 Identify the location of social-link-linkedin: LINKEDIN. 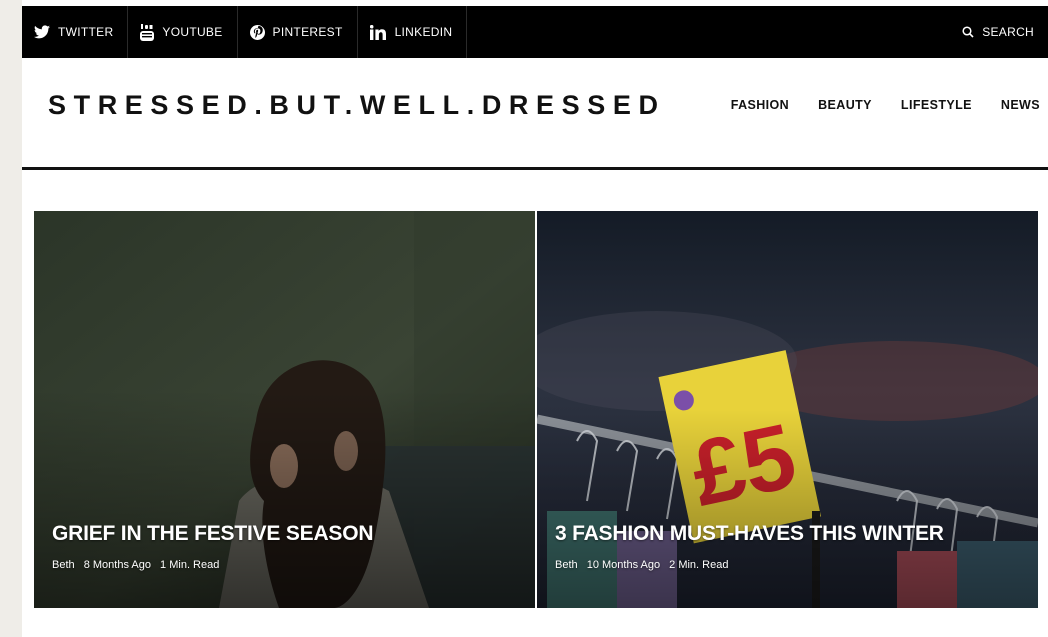
(413, 32).